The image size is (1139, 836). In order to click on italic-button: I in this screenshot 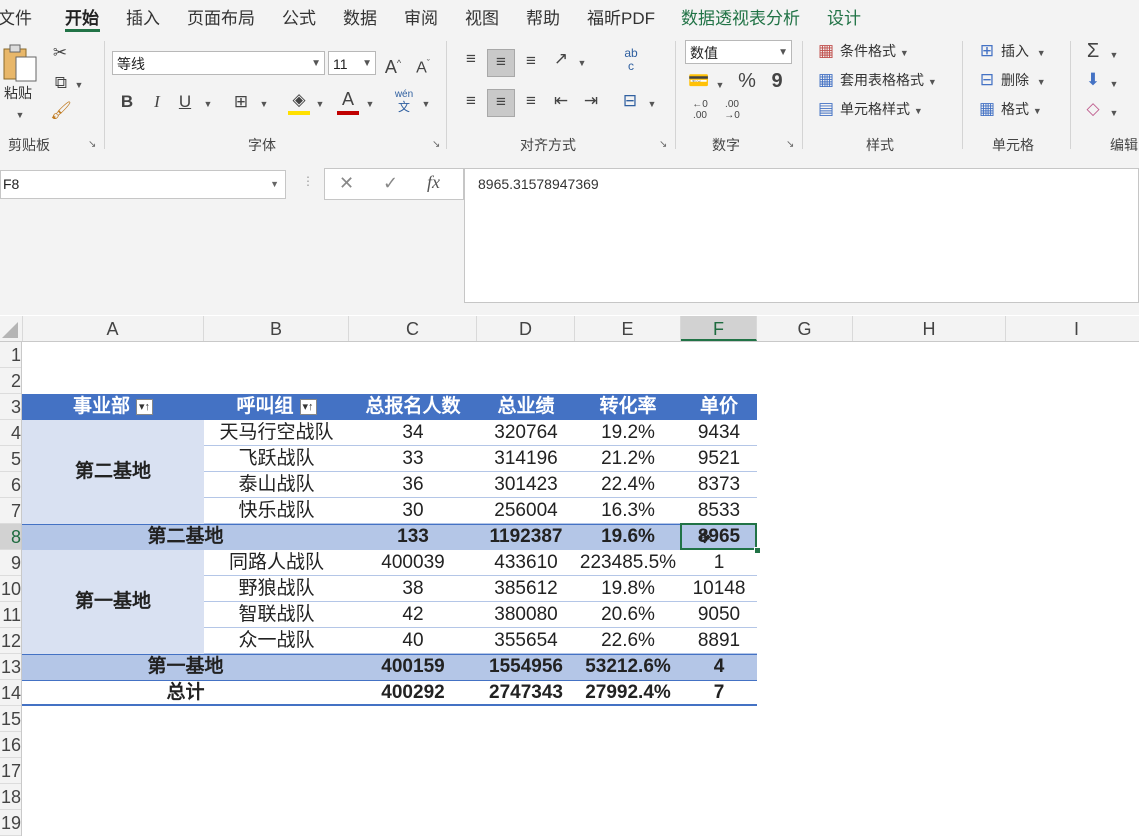, I will do `click(157, 102)`.